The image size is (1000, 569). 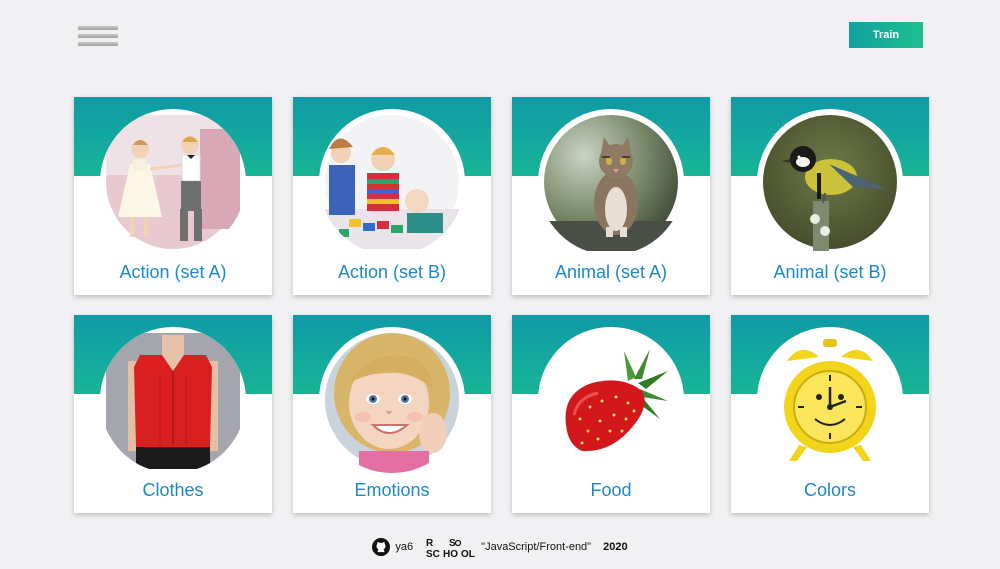 What do you see at coordinates (611, 272) in the screenshot?
I see `card-title: Animal (set A)` at bounding box center [611, 272].